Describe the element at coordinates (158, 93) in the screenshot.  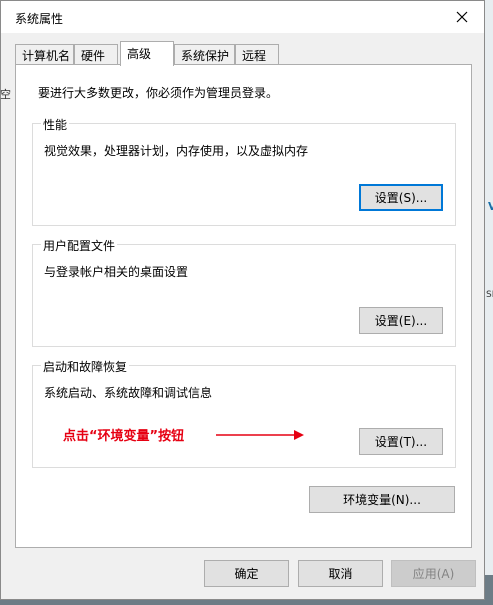
I see `admin-notice: 要进行大多数更改，你必须作为管理员登录。` at that location.